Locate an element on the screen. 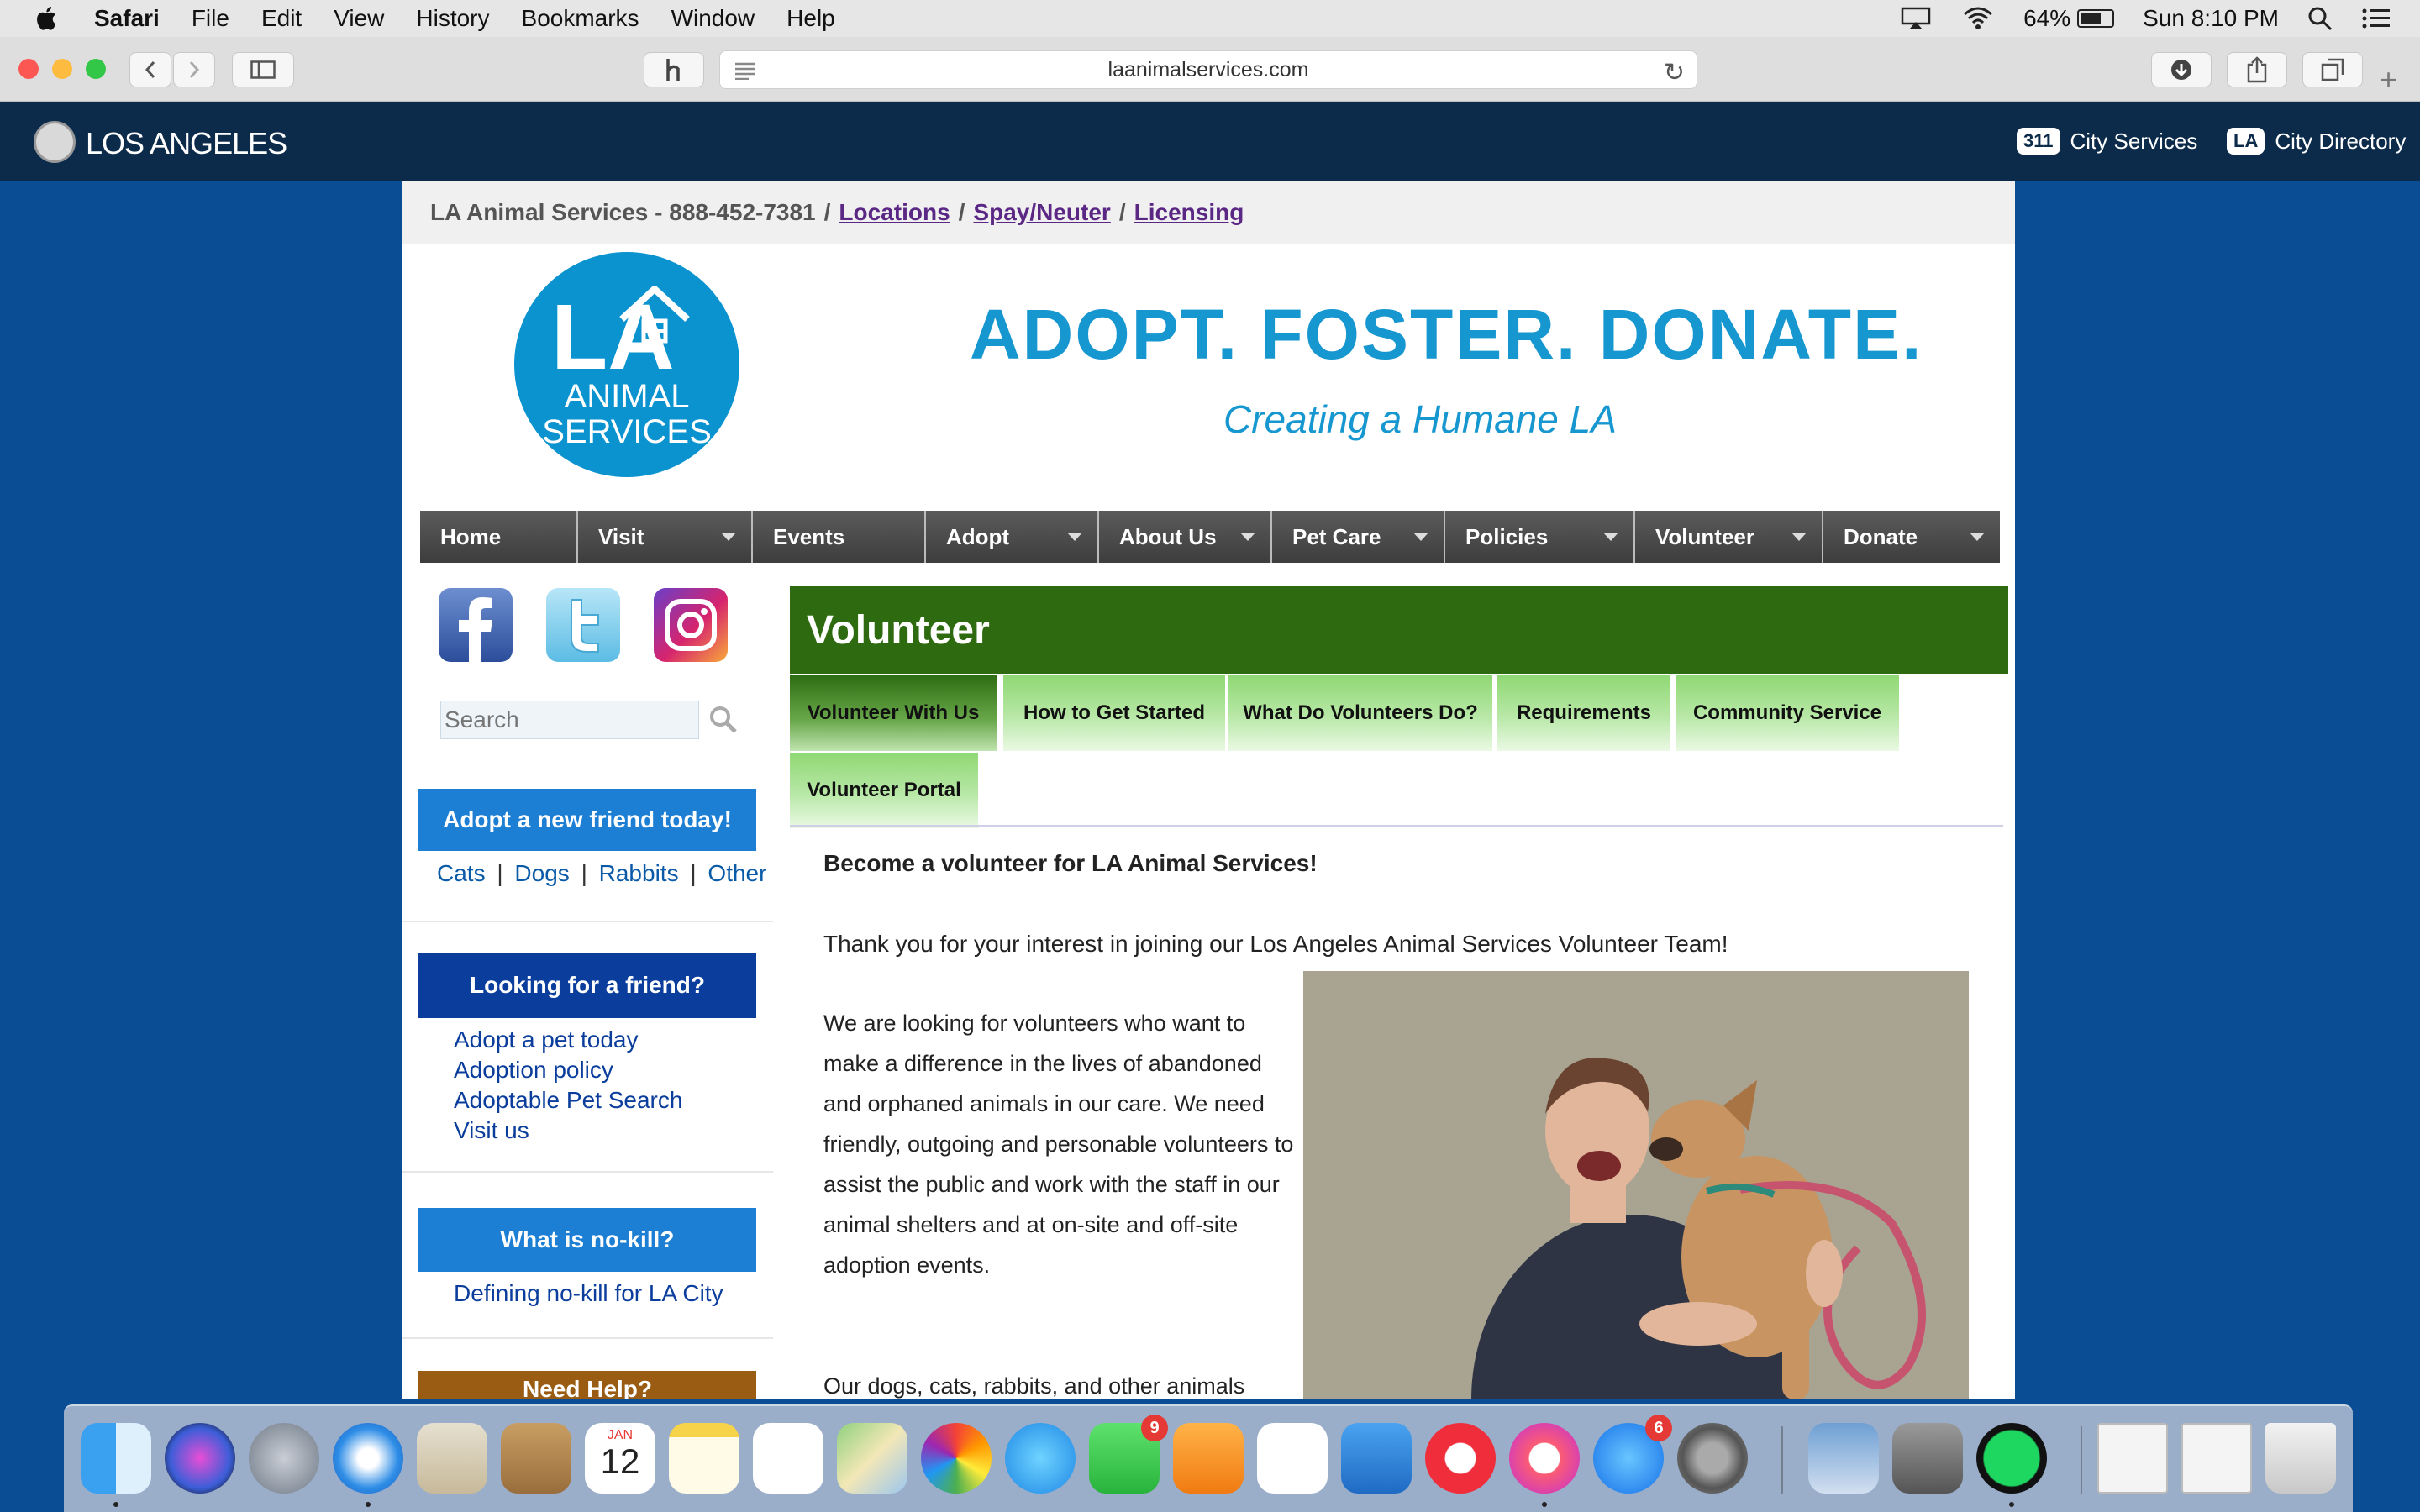 This screenshot has width=2420, height=1512. nav-events: Events is located at coordinates (840, 537).